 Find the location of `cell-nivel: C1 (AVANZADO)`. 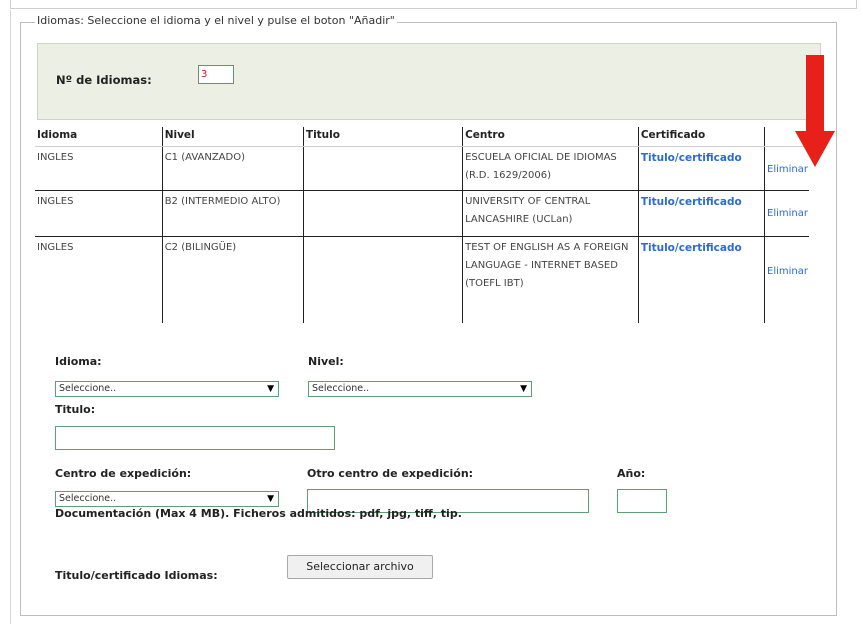

cell-nivel: C1 (AVANZADO) is located at coordinates (233, 168).